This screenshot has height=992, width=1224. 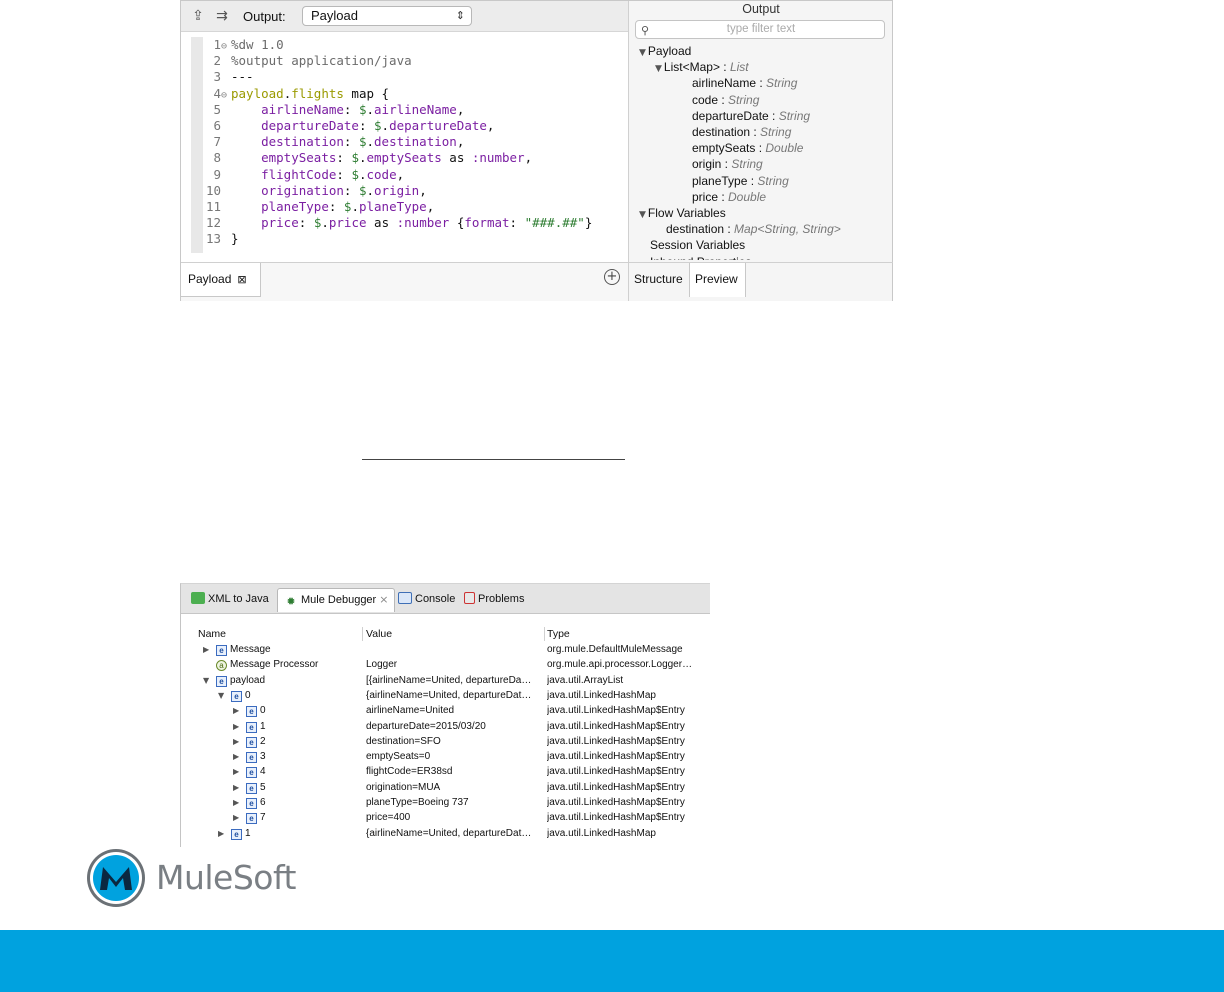 What do you see at coordinates (244, 45) in the screenshot?
I see `code-line: 1⊖ %dw 1.0` at bounding box center [244, 45].